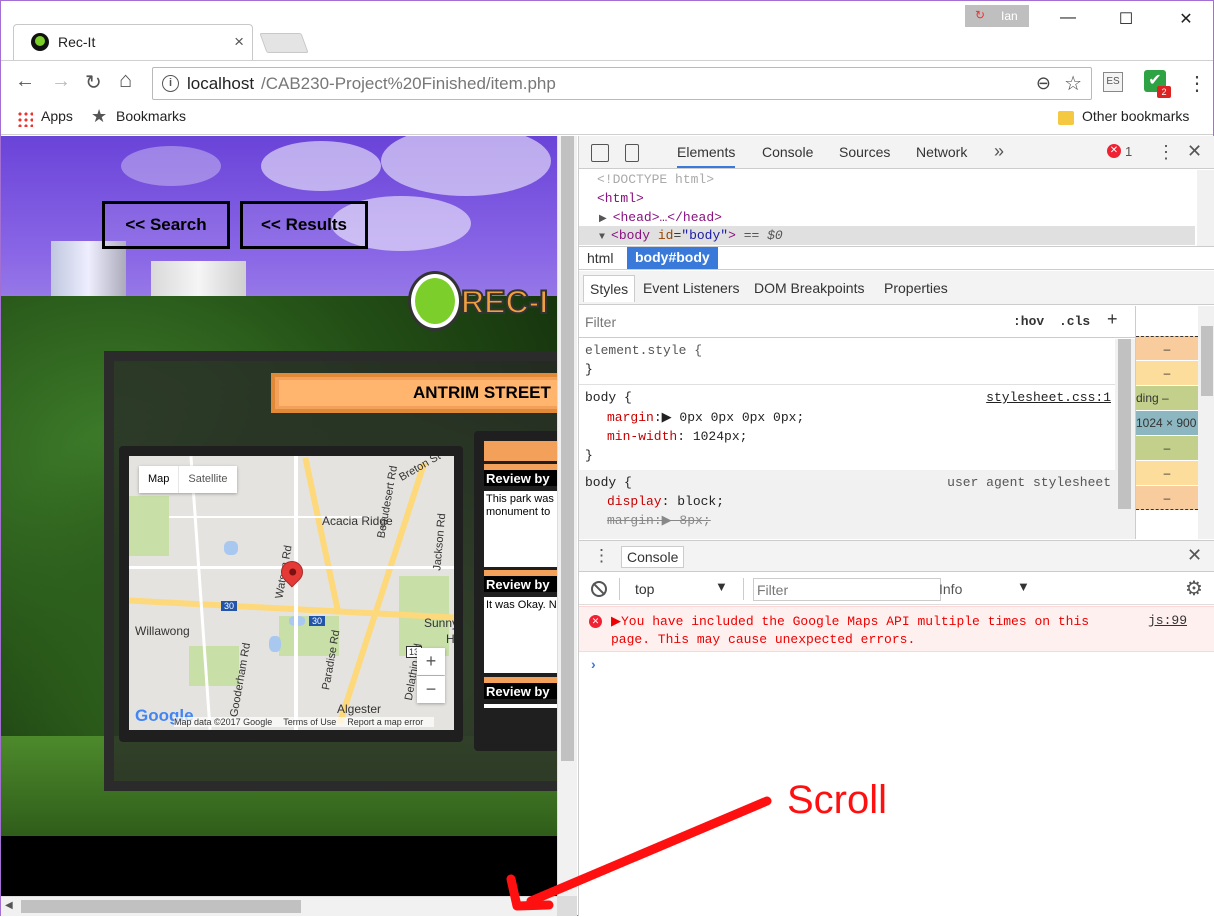  I want to click on context-selector: top, so click(644, 589).